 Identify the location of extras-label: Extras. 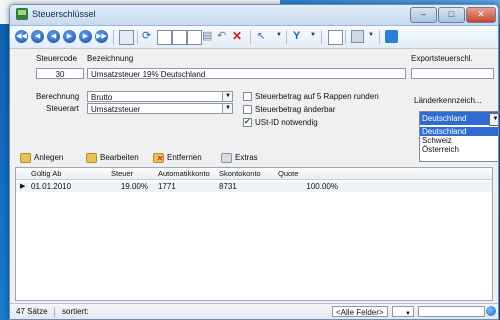
(246, 157).